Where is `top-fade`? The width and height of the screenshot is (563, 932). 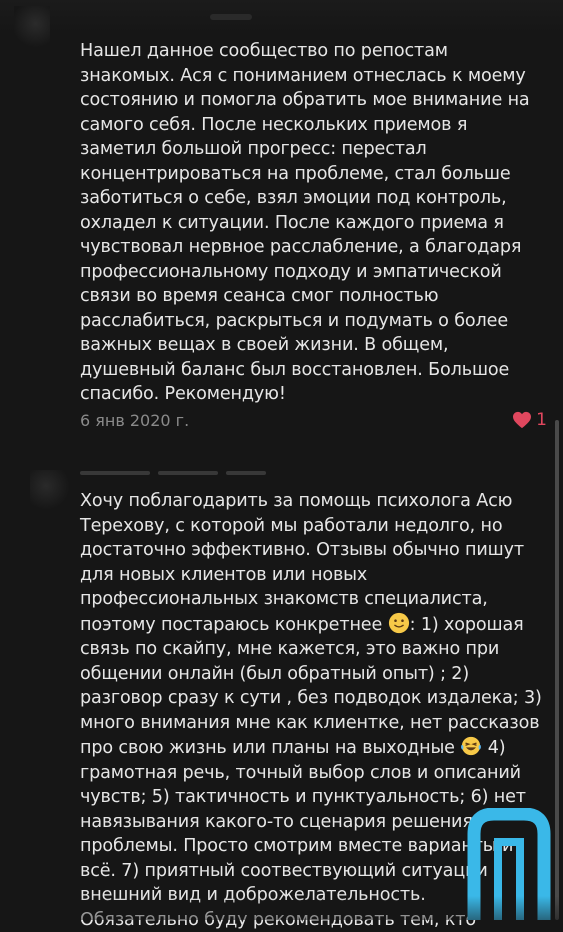
top-fade is located at coordinates (281, 17).